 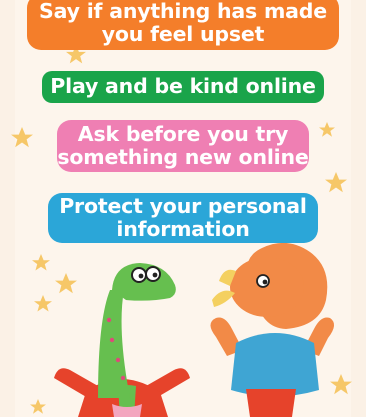 I want to click on rule-text: information, so click(x=183, y=229).